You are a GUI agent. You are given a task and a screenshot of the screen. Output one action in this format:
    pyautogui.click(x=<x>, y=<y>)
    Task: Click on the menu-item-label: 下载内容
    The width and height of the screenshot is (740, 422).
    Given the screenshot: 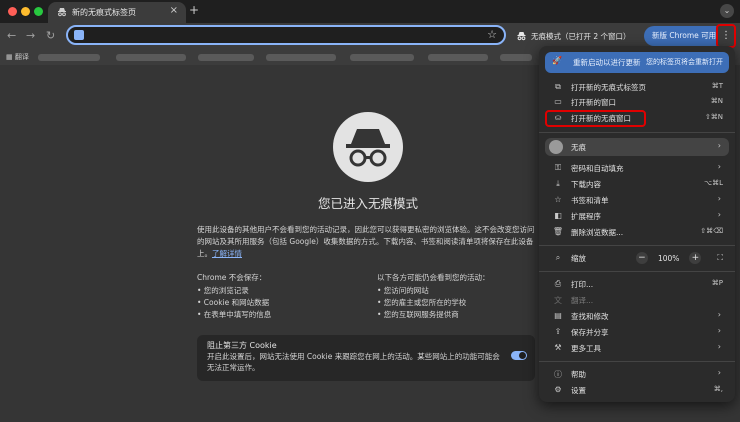 What is the action you would take?
    pyautogui.click(x=586, y=184)
    